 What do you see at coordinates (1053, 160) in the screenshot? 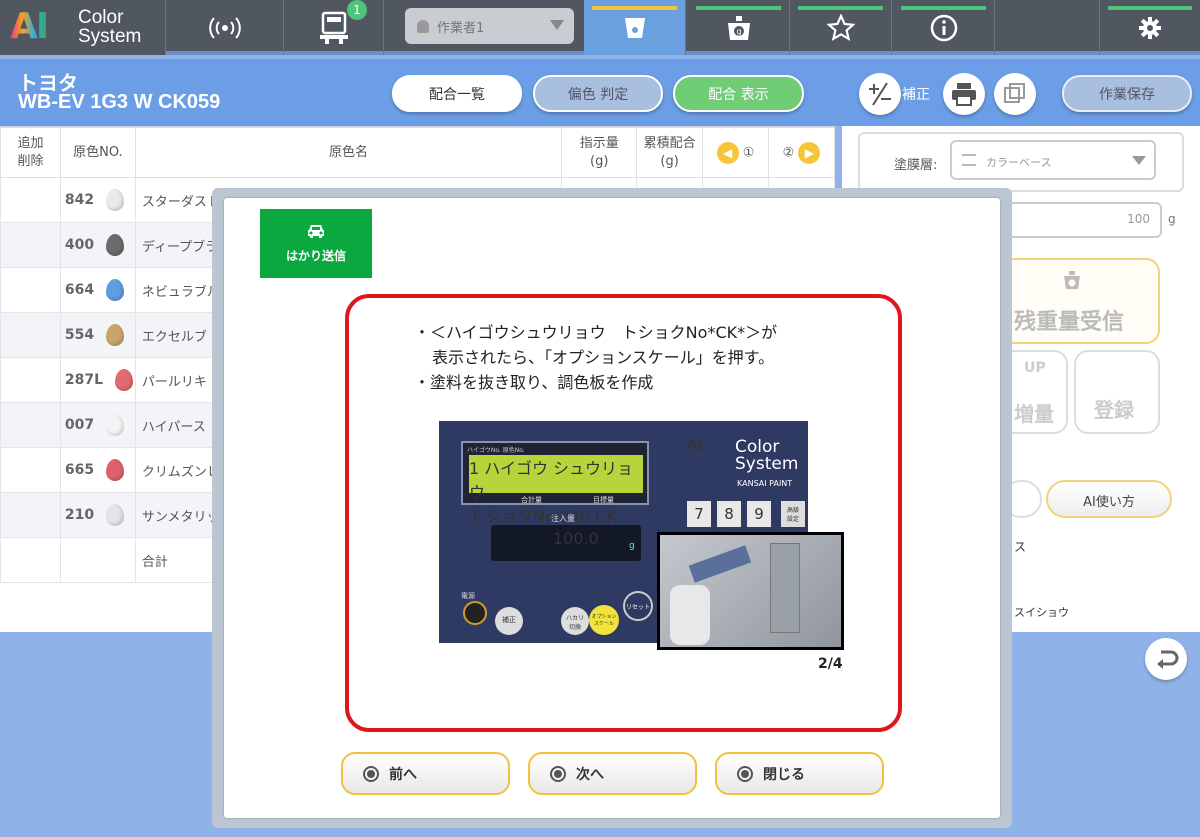
I see `layer-select: カラーベース` at bounding box center [1053, 160].